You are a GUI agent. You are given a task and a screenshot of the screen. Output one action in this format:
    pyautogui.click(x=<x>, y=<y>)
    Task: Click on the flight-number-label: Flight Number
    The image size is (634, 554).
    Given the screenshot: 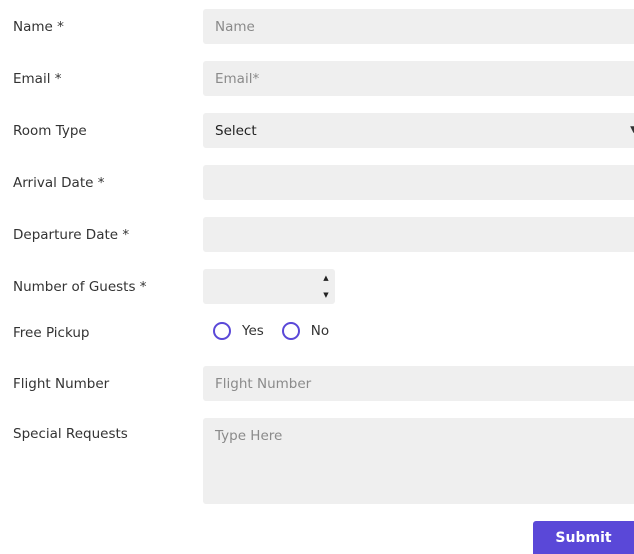 What is the action you would take?
    pyautogui.click(x=61, y=384)
    